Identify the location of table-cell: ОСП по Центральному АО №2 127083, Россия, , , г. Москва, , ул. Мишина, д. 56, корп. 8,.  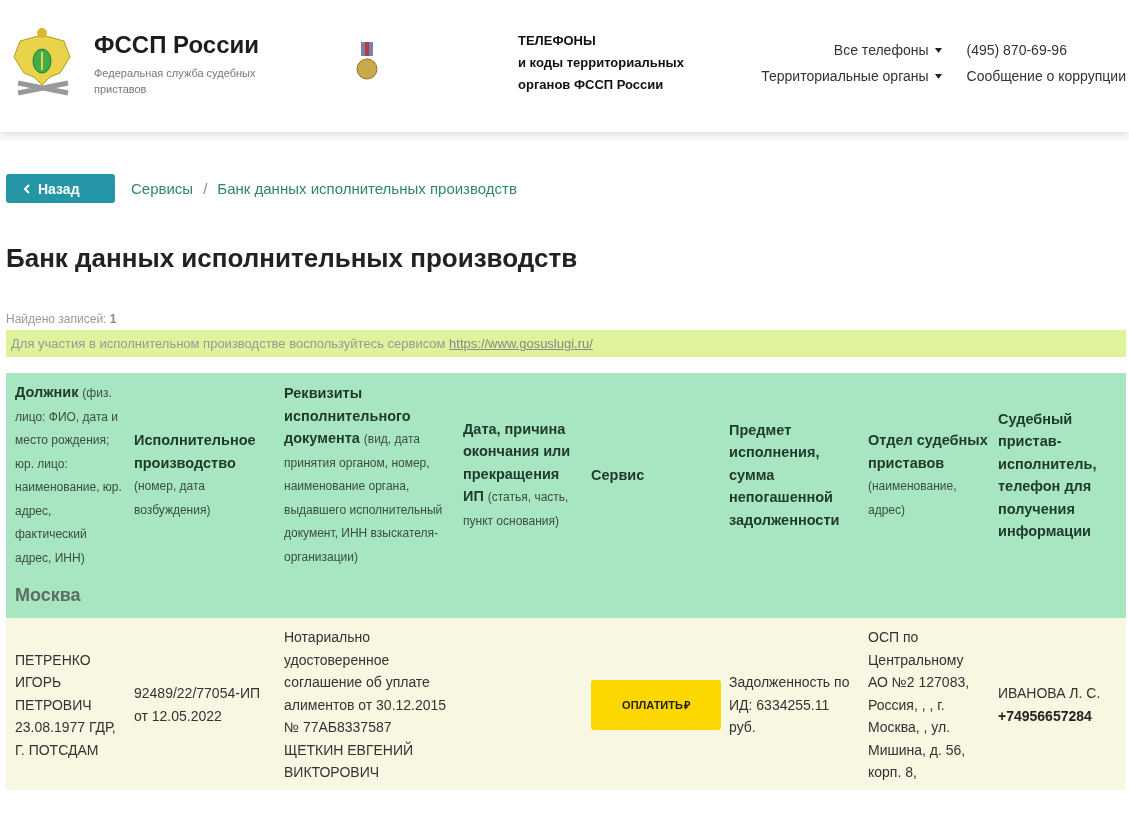
(933, 704).